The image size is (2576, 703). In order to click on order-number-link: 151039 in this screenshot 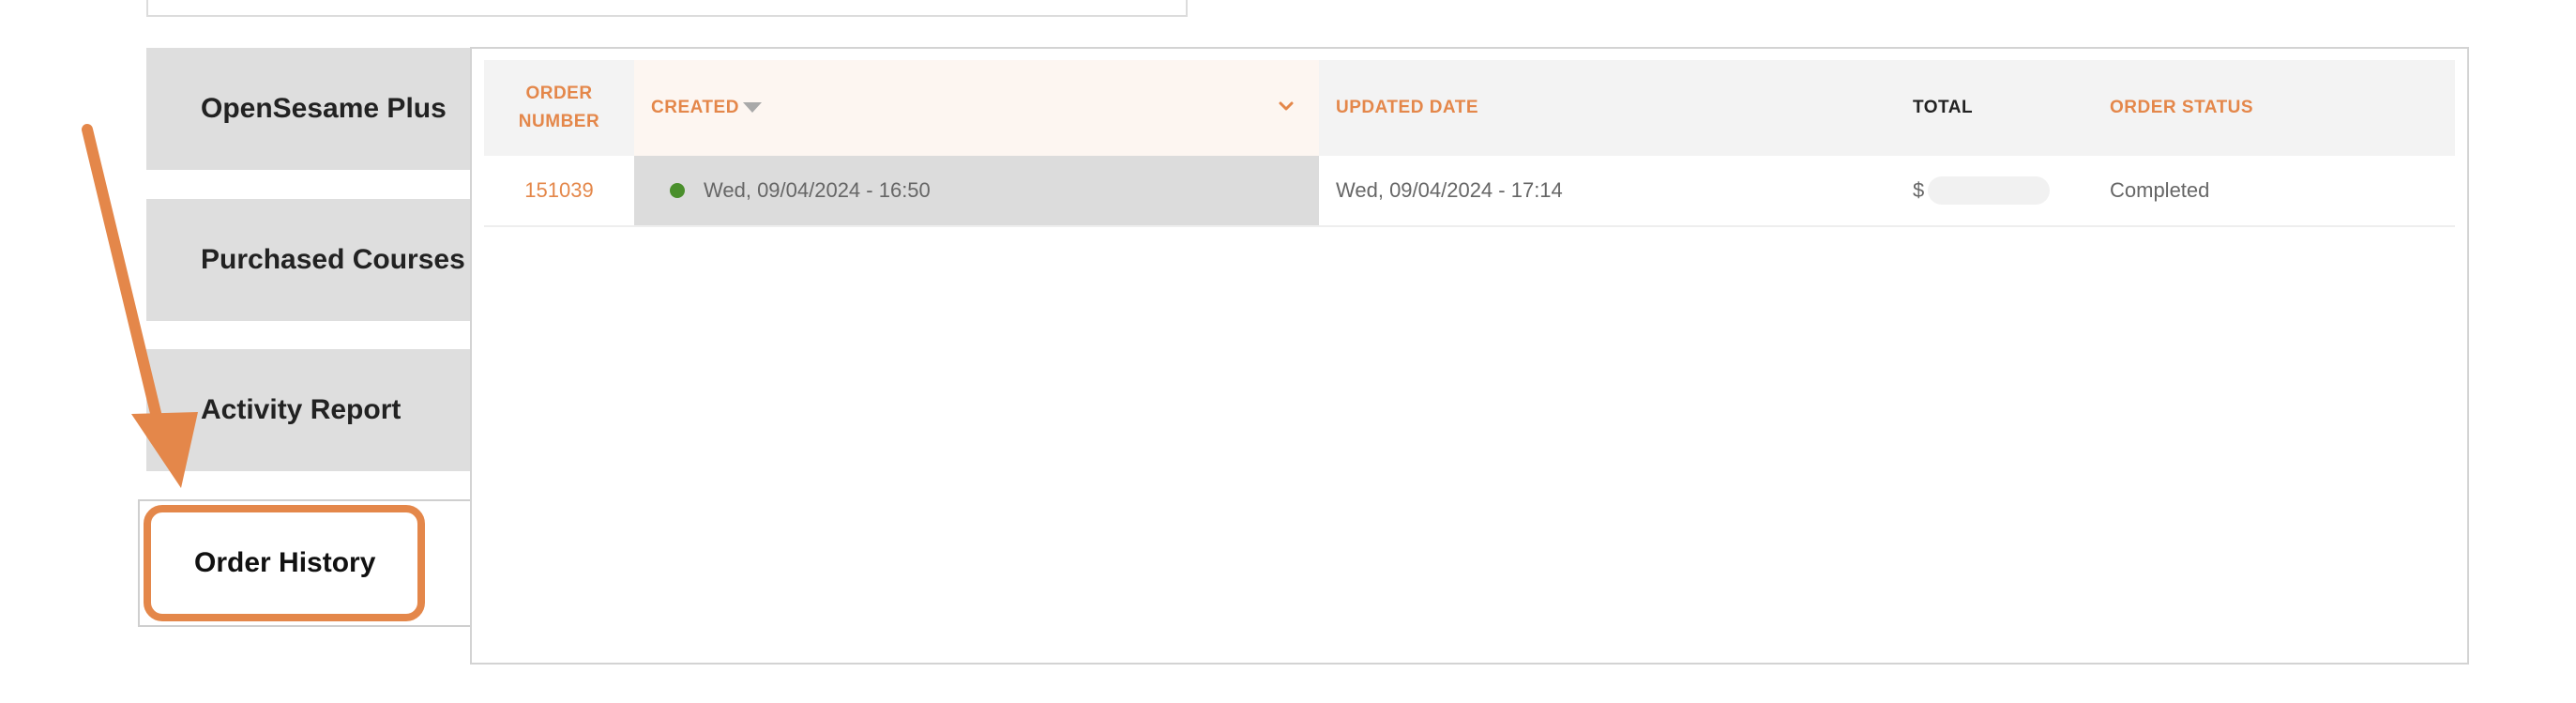, I will do `click(559, 190)`.